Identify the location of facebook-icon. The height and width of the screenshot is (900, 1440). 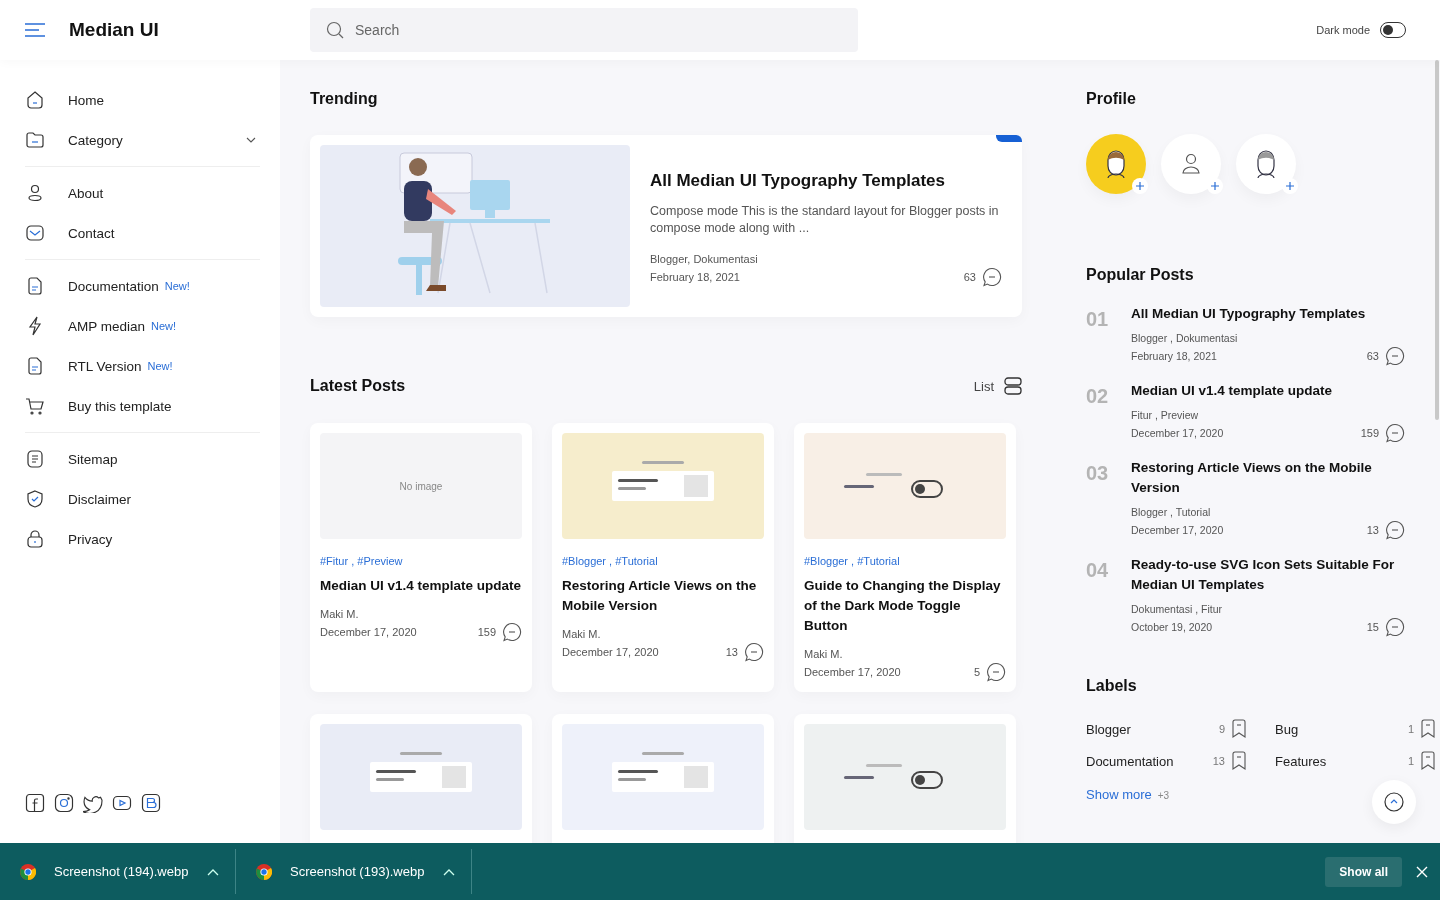
(35, 803).